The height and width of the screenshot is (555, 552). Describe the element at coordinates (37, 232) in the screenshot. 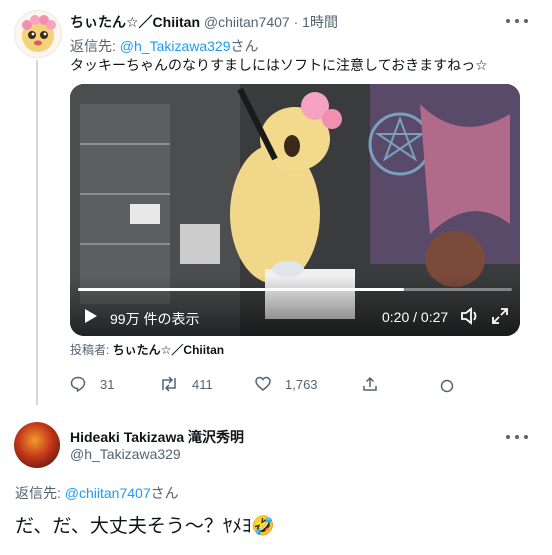

I see `thread-line` at that location.